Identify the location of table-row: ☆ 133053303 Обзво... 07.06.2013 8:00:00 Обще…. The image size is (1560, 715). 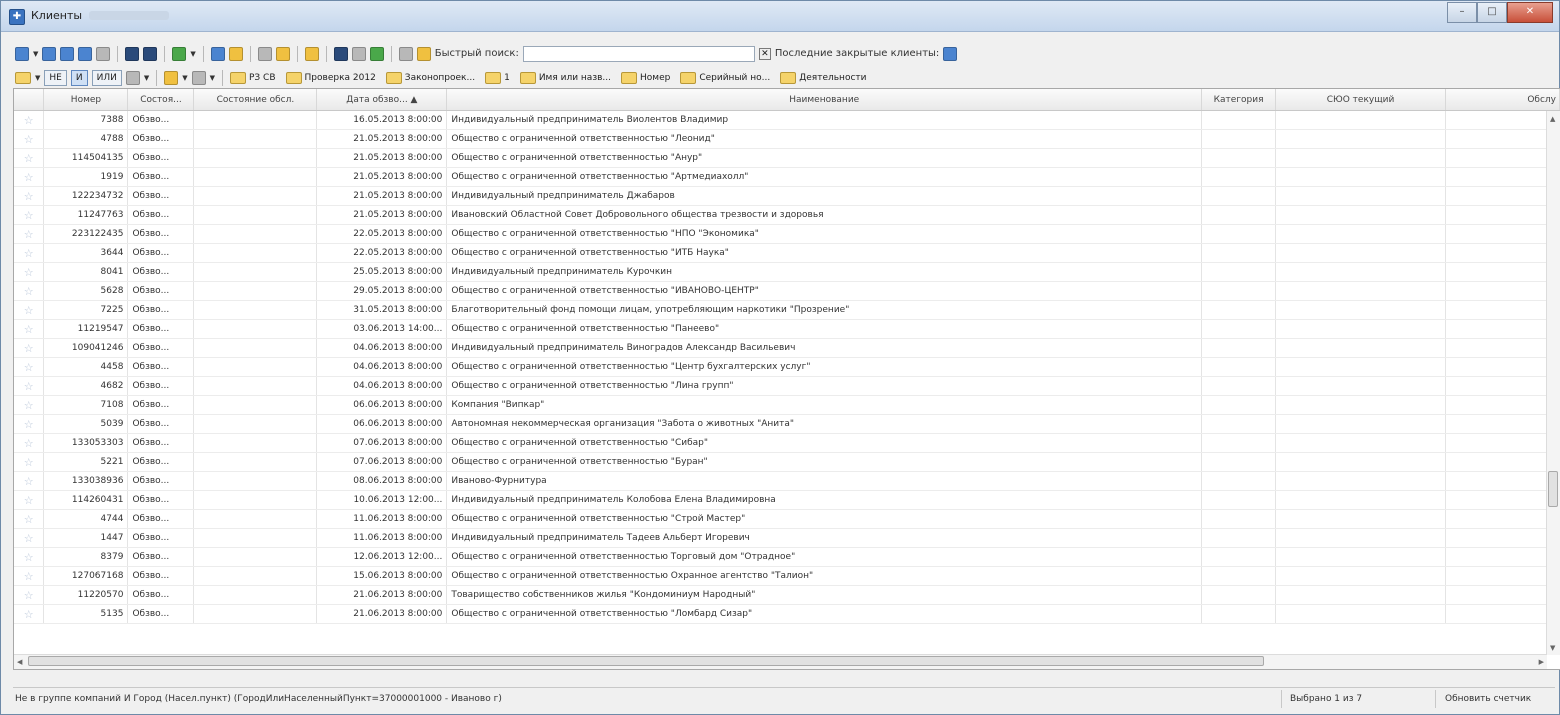
(787, 443).